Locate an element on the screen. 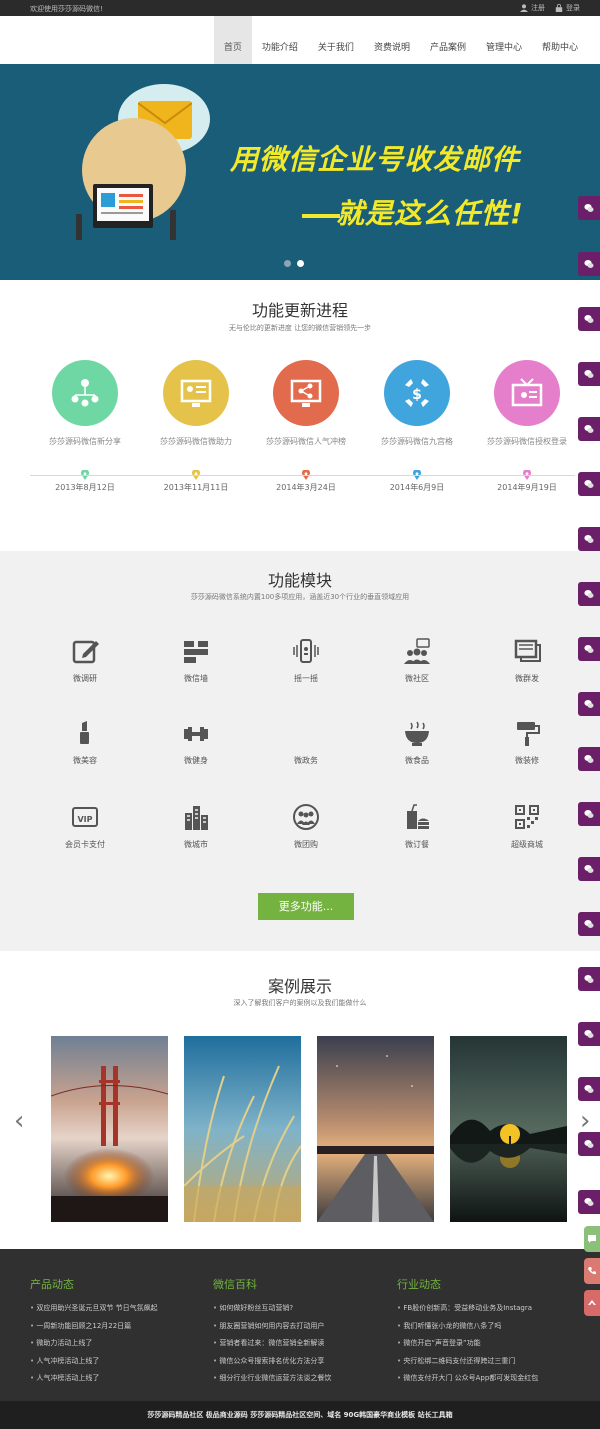 This screenshot has width=600, height=1429. timeline-item: 莎莎源码微信微助力 is located at coordinates (196, 403).